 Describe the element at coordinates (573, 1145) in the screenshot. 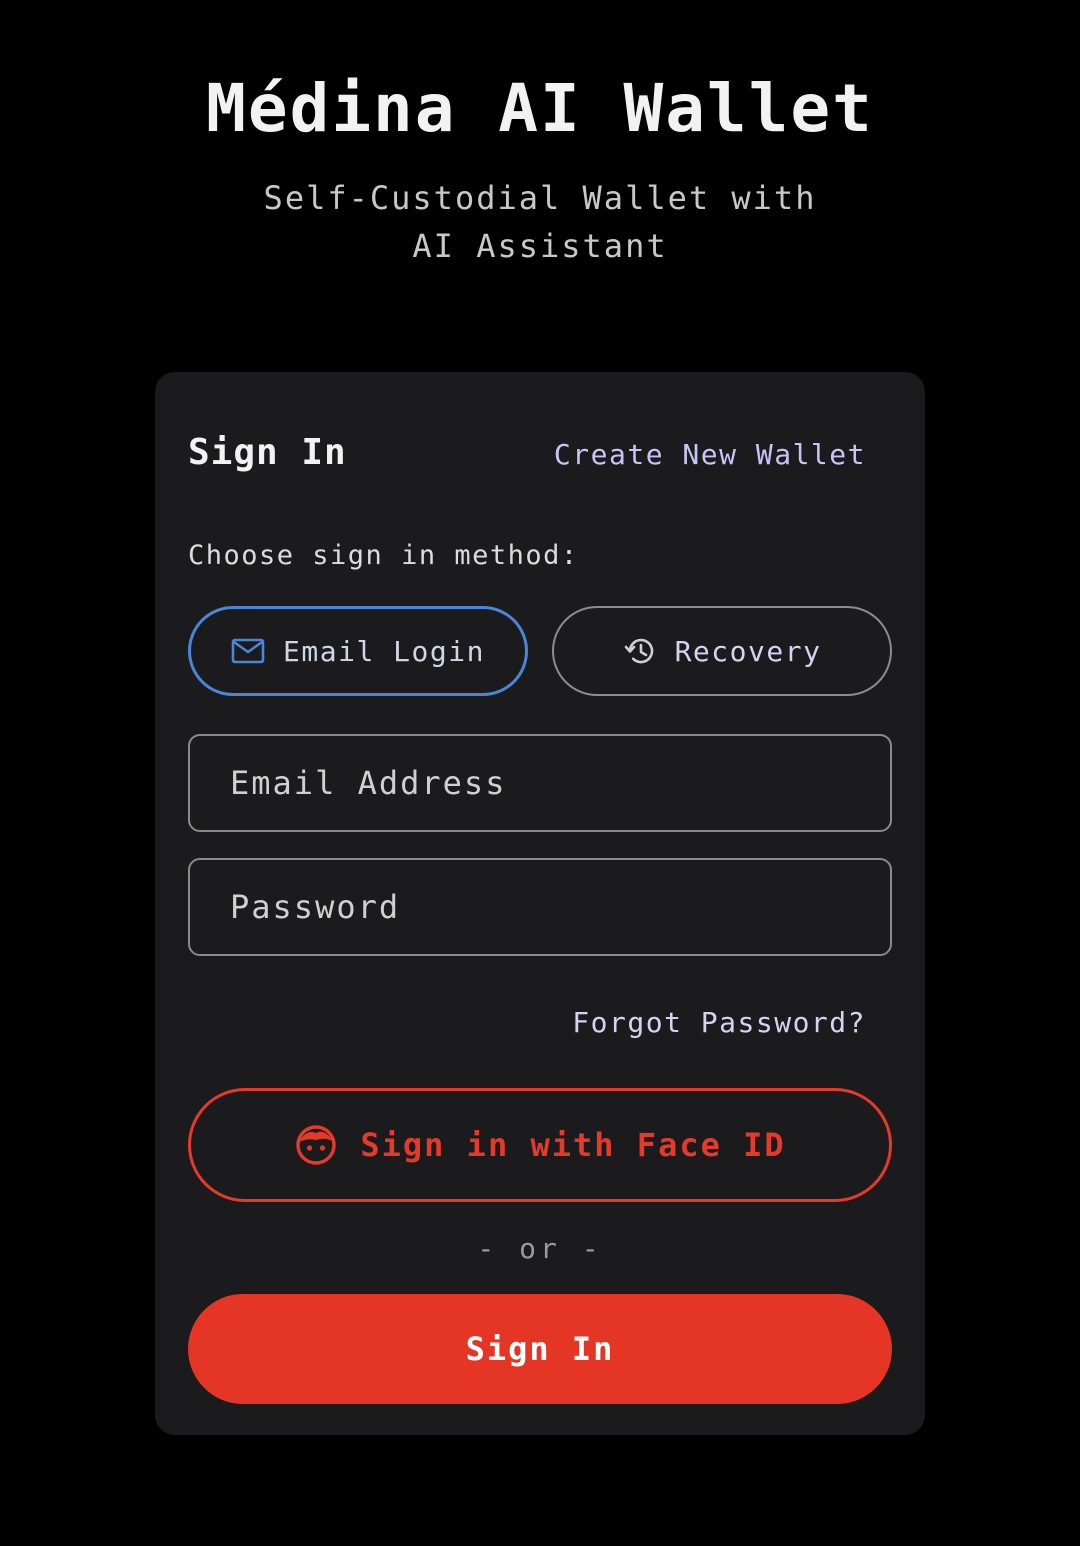

I see `face-id-label: Sign in with Face ID` at that location.